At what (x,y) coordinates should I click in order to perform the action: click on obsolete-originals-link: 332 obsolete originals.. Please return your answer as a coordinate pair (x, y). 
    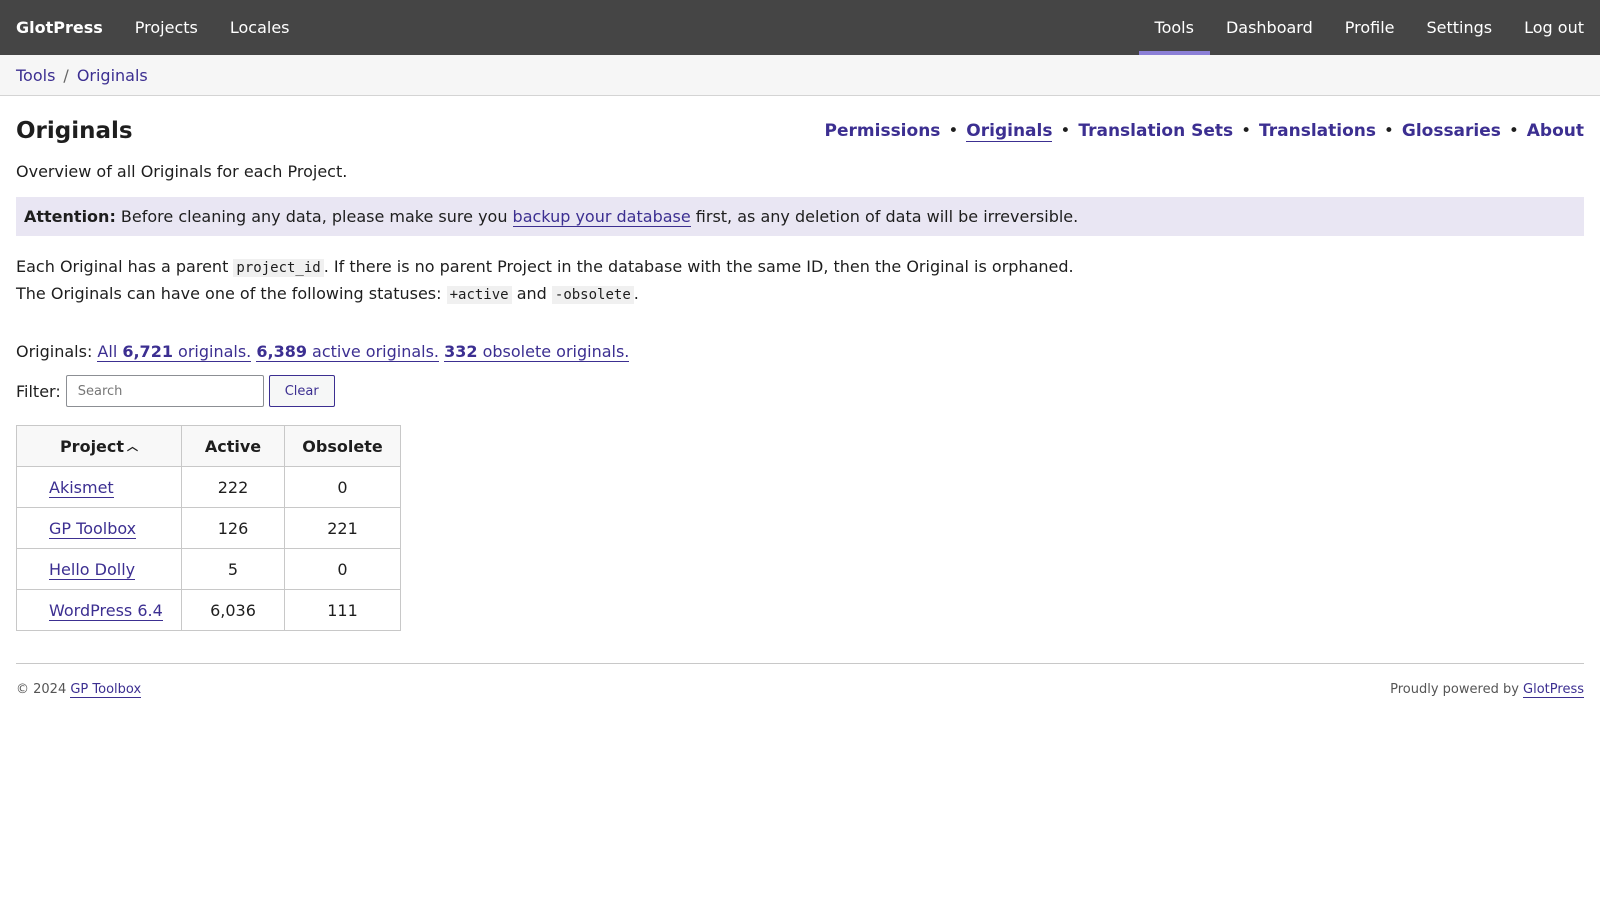
    Looking at the image, I should click on (537, 352).